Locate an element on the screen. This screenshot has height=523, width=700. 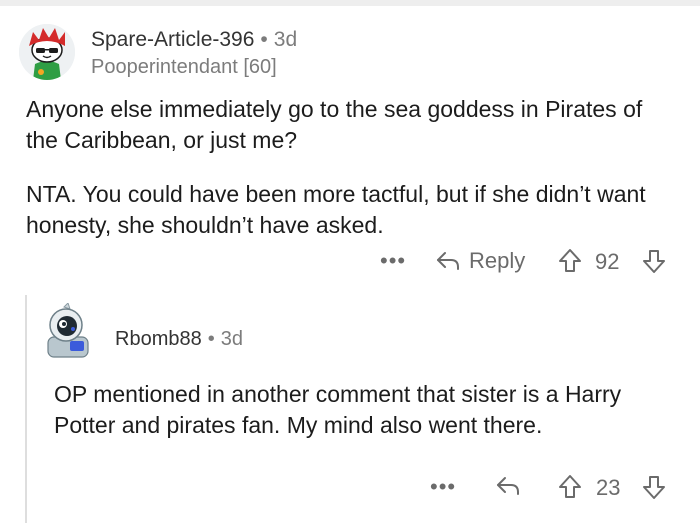
vote-score: 23 is located at coordinates (608, 488).